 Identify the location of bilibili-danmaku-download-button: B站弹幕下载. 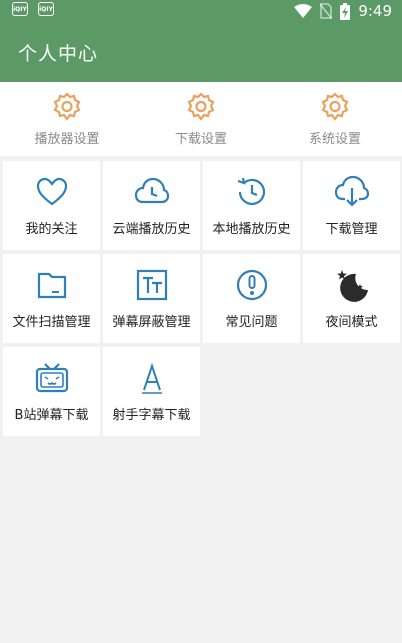
(51, 391).